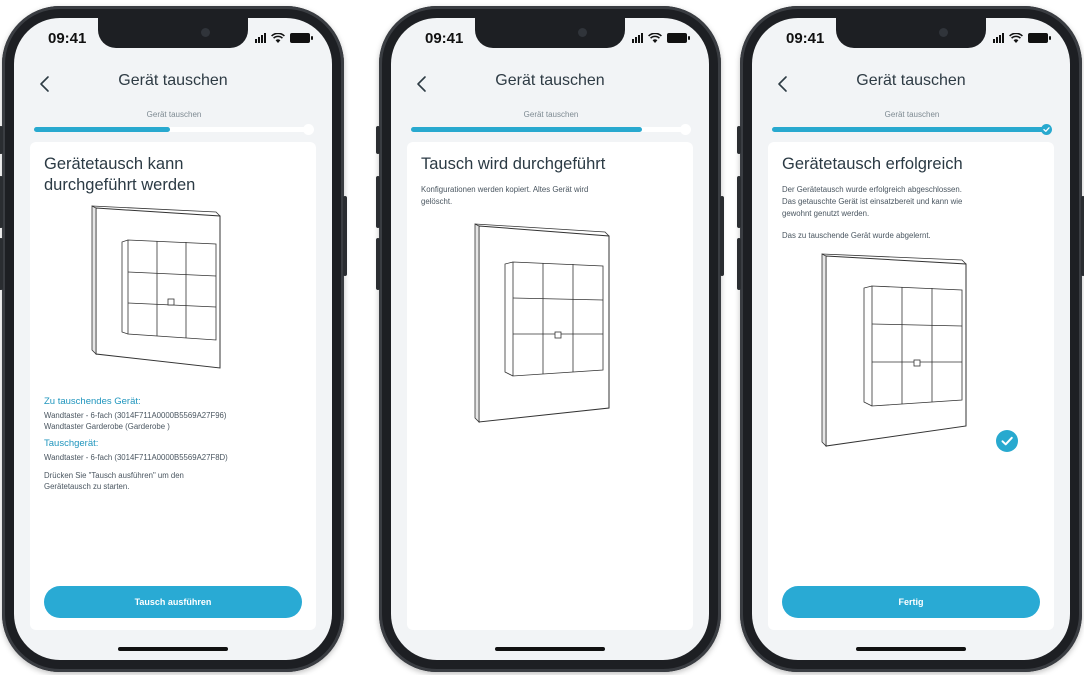 This screenshot has width=1084, height=675. I want to click on hint-line2: Gerätetausch zu starten., so click(87, 486).